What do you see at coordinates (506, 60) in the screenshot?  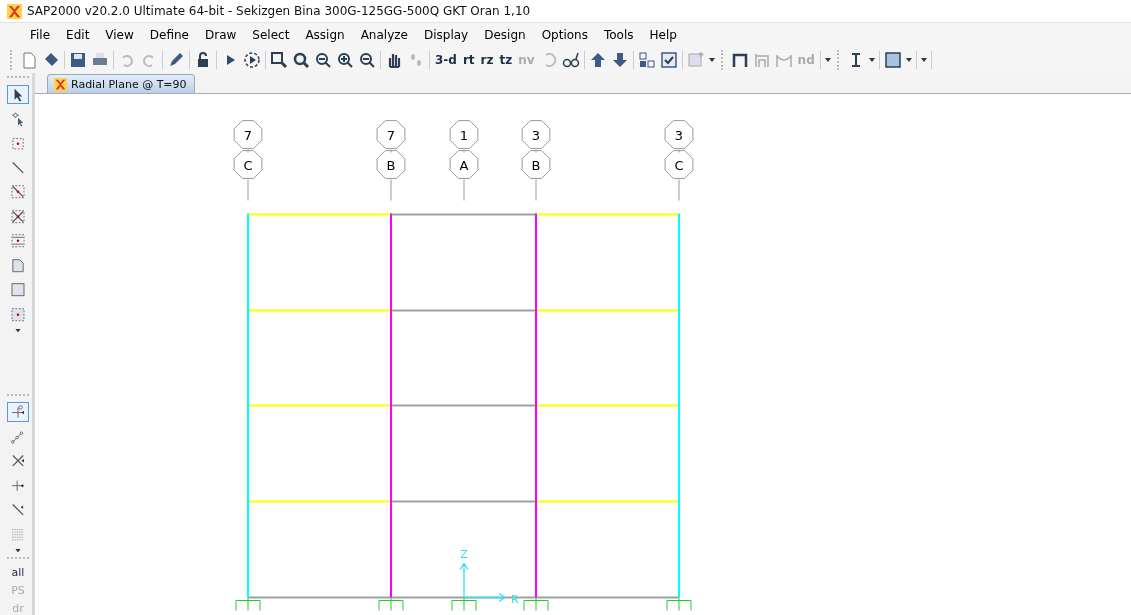 I see `view-button: tz` at bounding box center [506, 60].